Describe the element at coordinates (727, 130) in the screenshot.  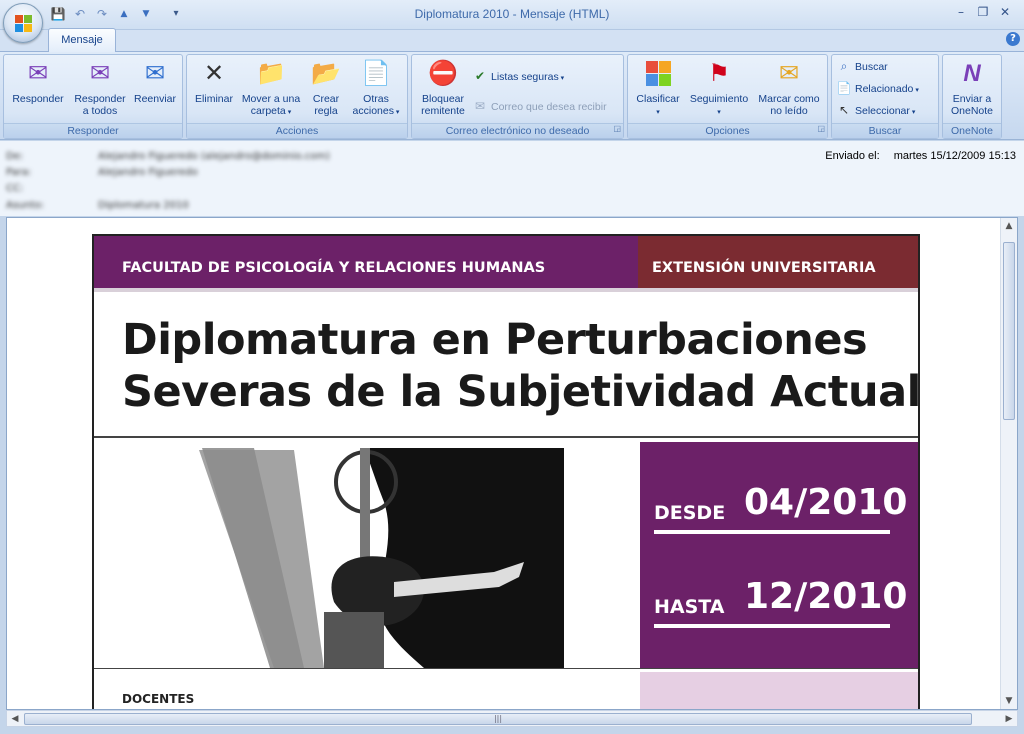
I see `group-title-opciones: Opciones ◲` at that location.